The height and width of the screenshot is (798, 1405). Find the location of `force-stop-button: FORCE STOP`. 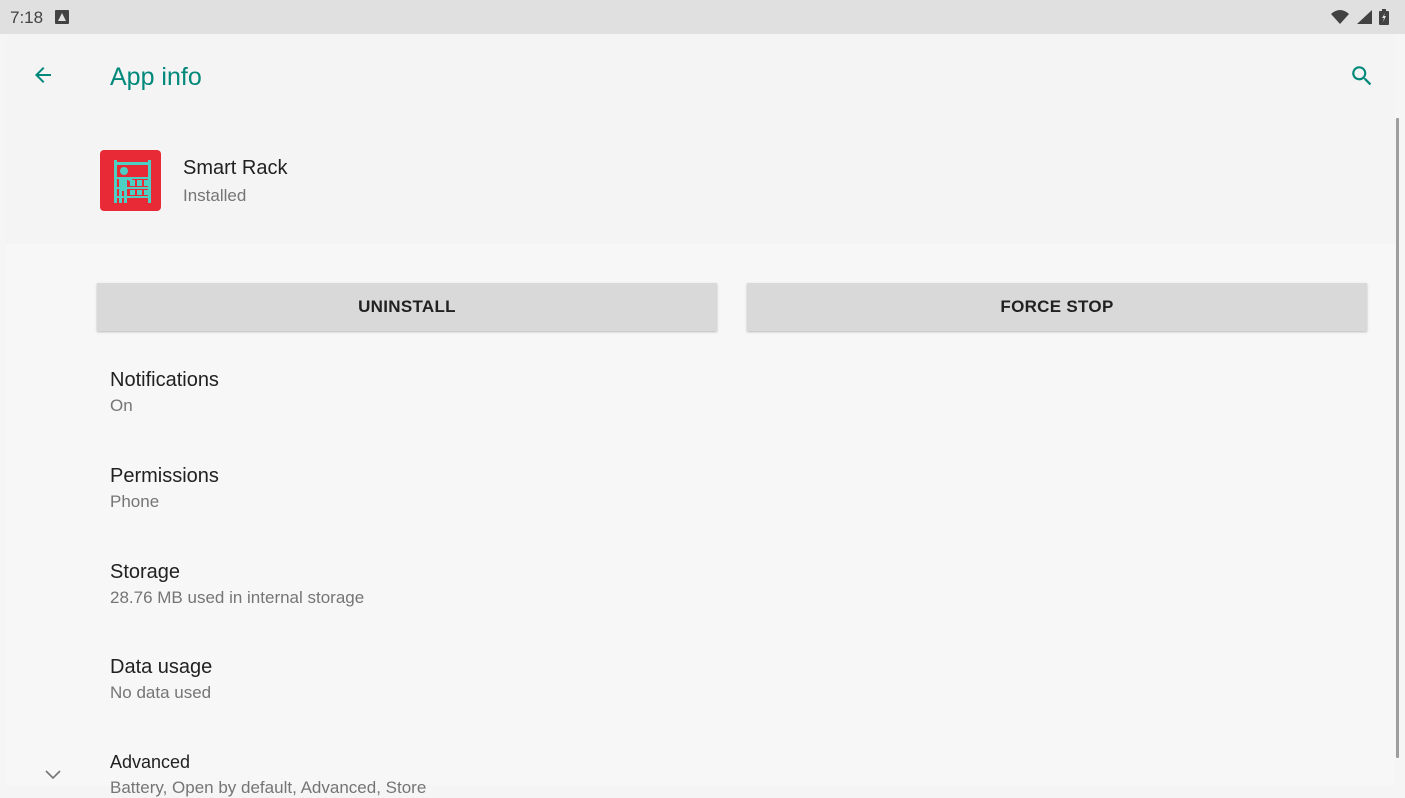

force-stop-button: FORCE STOP is located at coordinates (1057, 307).